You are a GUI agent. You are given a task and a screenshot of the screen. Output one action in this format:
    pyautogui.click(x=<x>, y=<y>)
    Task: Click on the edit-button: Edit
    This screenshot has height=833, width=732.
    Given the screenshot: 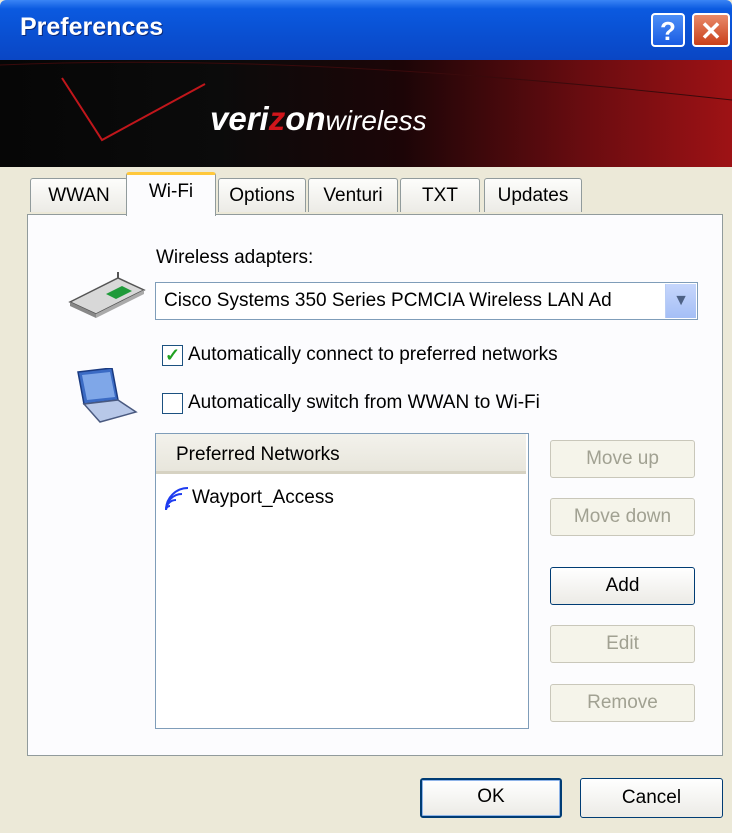 What is the action you would take?
    pyautogui.click(x=622, y=644)
    